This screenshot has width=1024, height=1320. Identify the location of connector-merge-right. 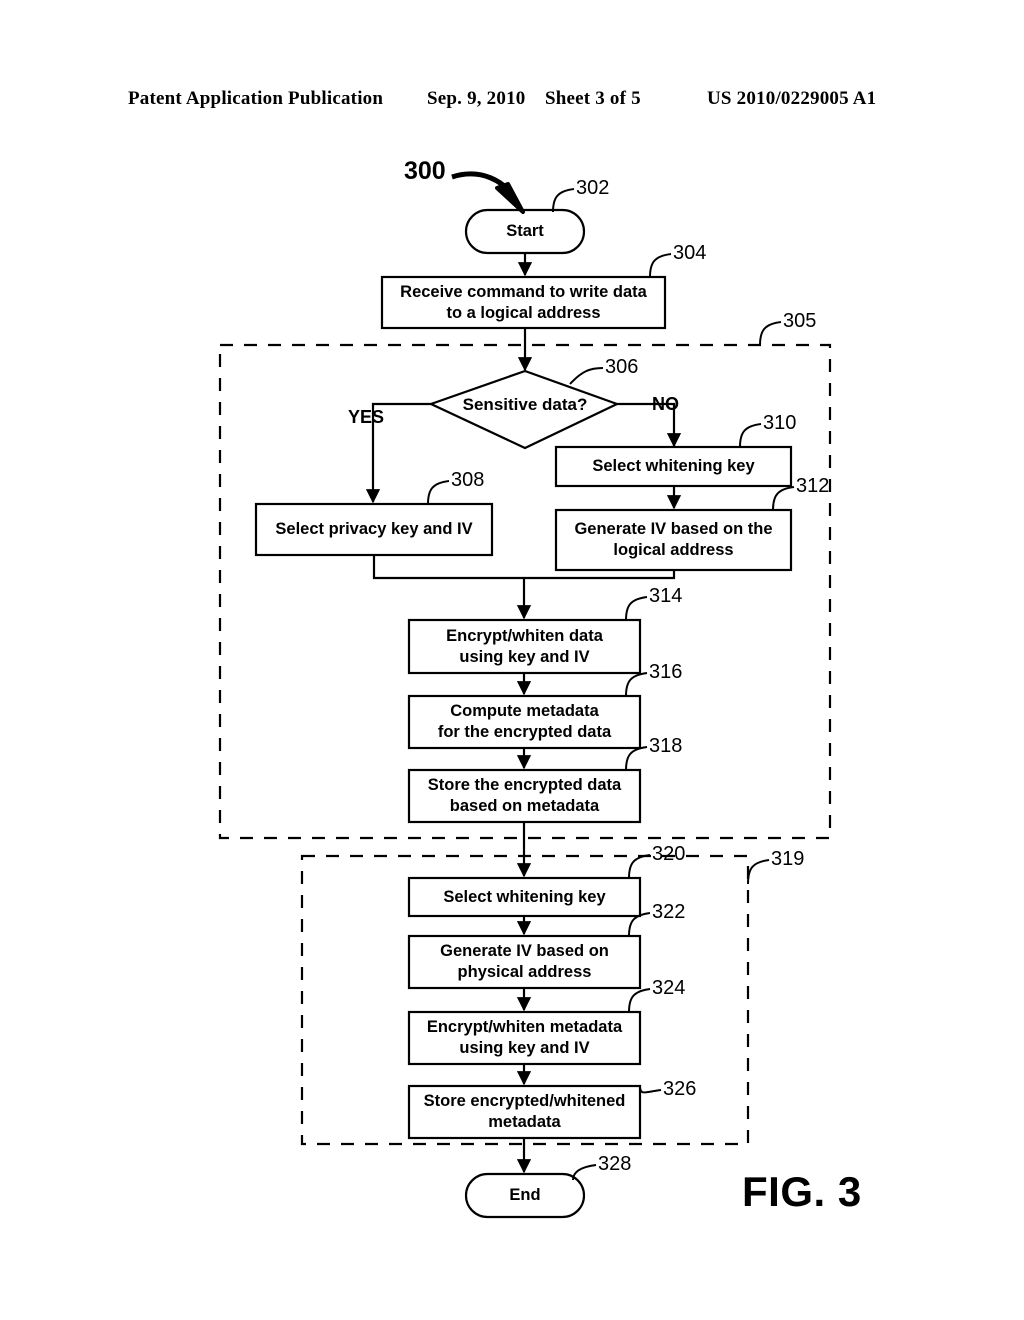
(600, 575).